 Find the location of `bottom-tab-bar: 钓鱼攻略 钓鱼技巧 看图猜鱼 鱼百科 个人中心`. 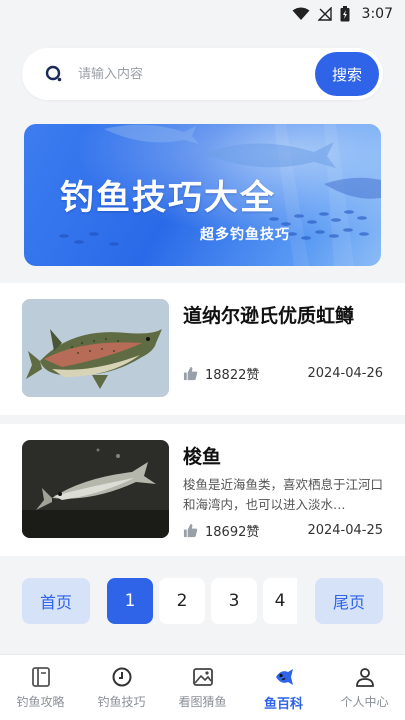

bottom-tab-bar: 钓鱼攻略 钓鱼技巧 看图猜鱼 鱼百科 个人中心 is located at coordinates (202, 687).